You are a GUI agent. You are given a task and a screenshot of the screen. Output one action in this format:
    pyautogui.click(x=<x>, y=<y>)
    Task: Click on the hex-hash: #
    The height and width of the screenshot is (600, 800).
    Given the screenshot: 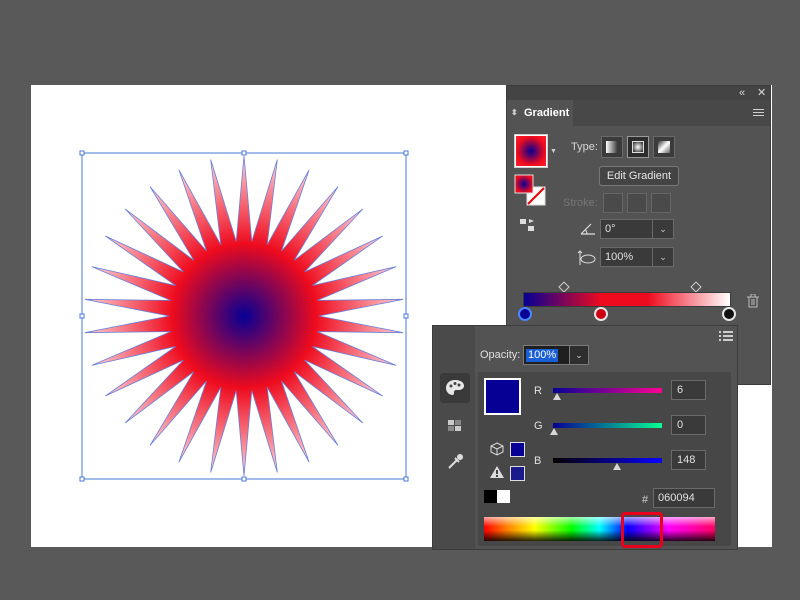 What is the action you would take?
    pyautogui.click(x=645, y=500)
    